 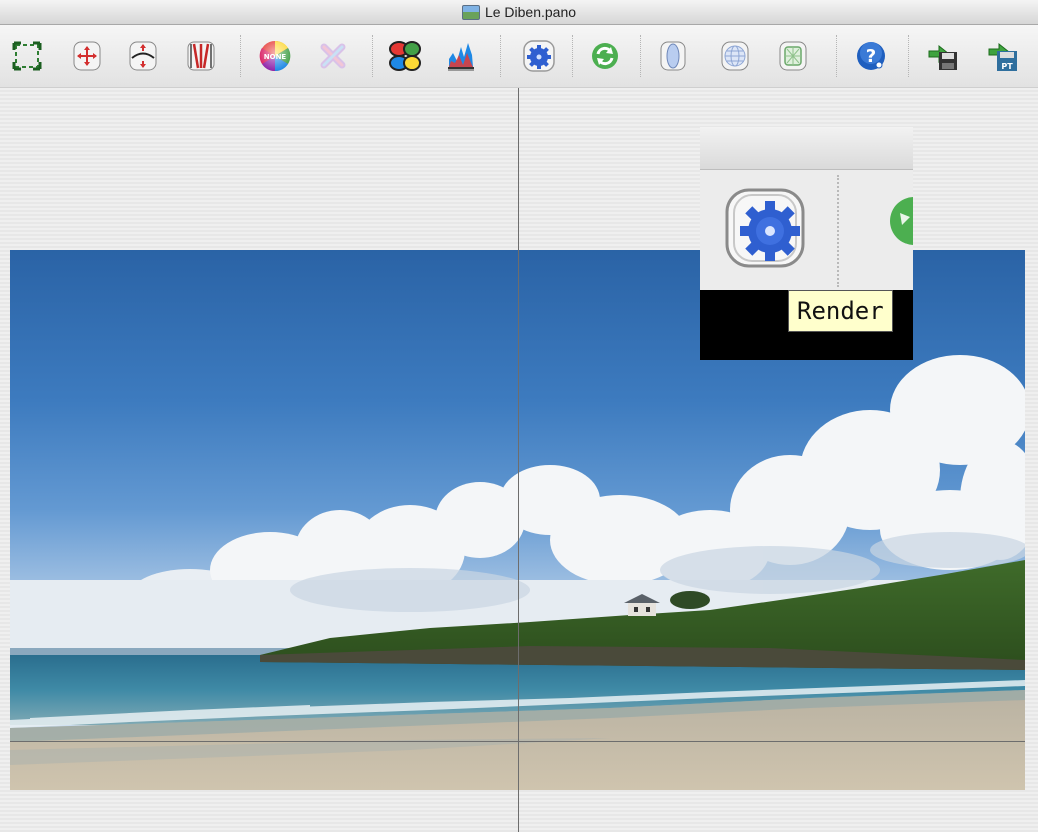 I want to click on reset-color-icon, so click(x=333, y=56).